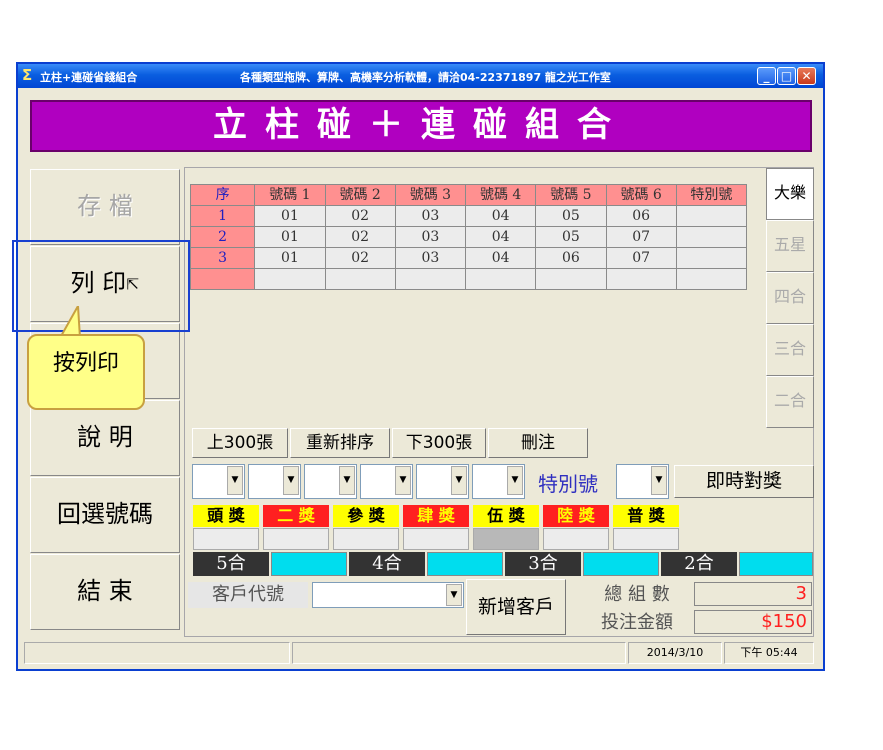 The image size is (883, 750). I want to click on help-button: 說 明, so click(105, 438).